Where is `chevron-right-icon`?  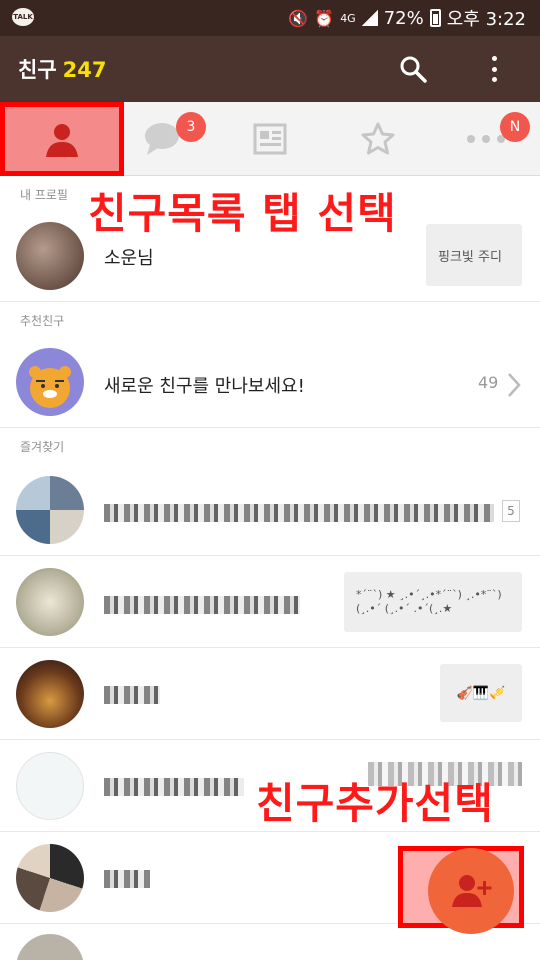
chevron-right-icon is located at coordinates (514, 385).